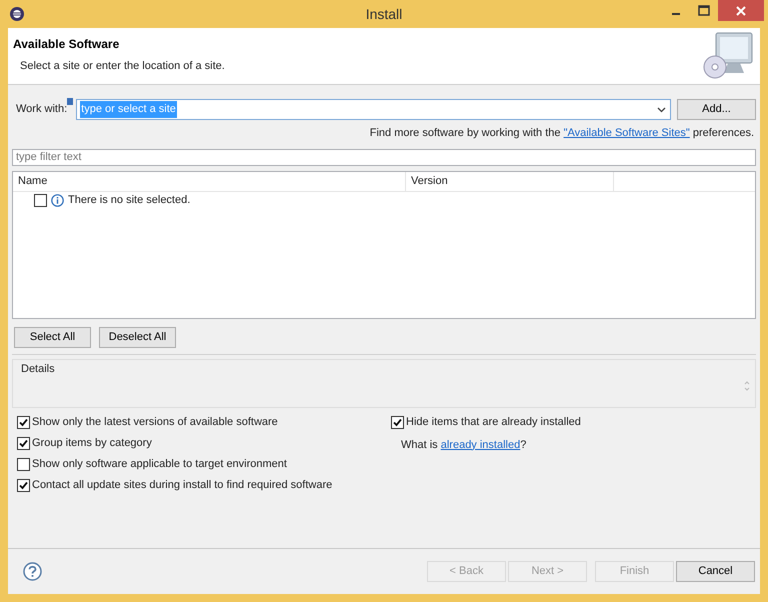 This screenshot has width=768, height=602. I want to click on details-label: Details, so click(38, 369).